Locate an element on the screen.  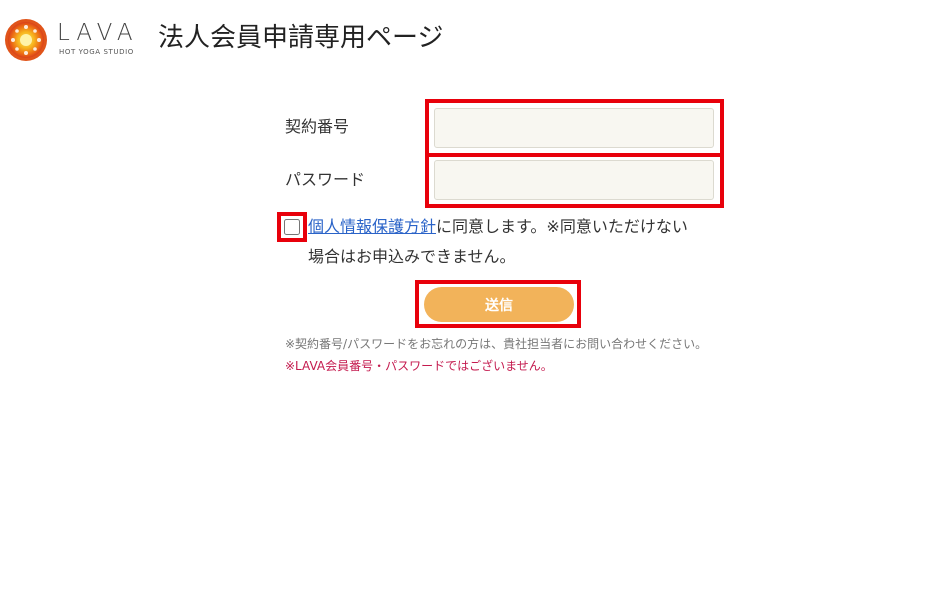
consent-checkbox is located at coordinates (292, 227).